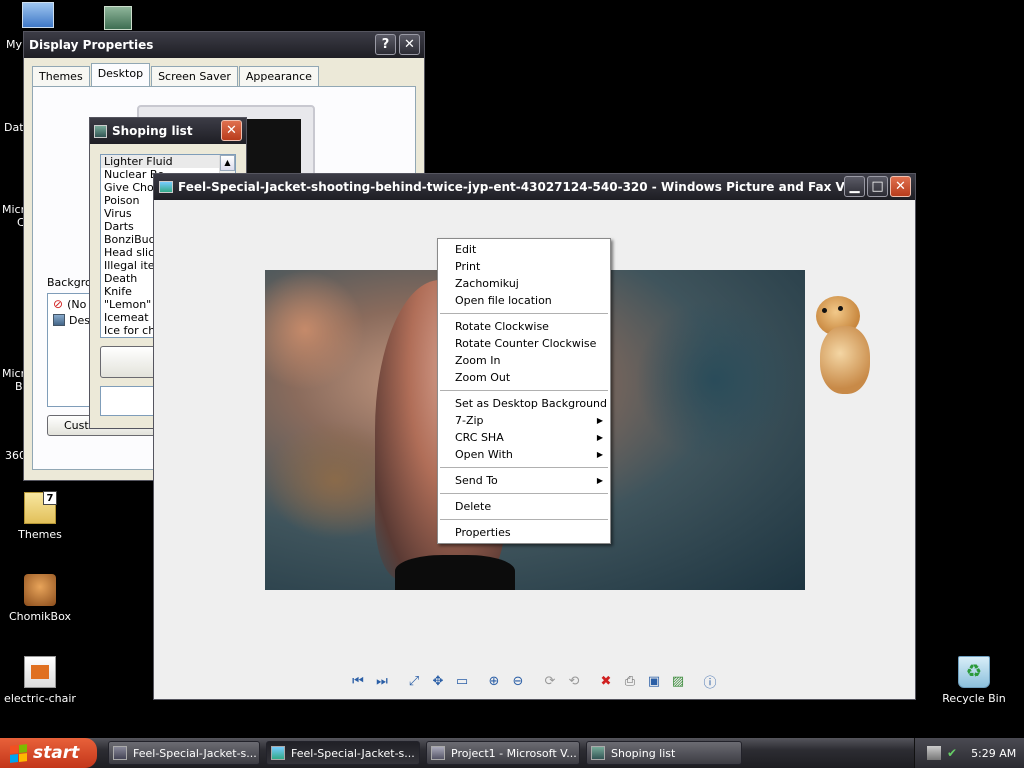 This screenshot has height=768, width=1024. Describe the element at coordinates (168, 131) in the screenshot. I see `title-bar: Shoping list ✕` at that location.